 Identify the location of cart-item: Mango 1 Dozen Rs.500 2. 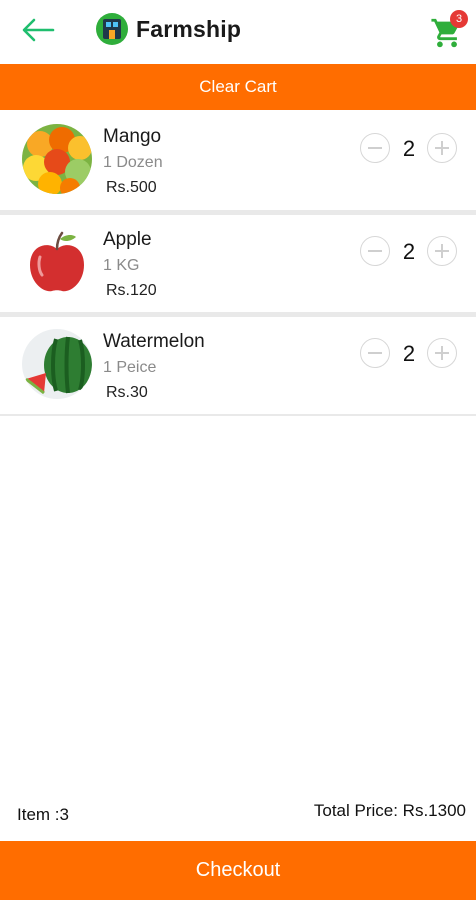
(238, 161).